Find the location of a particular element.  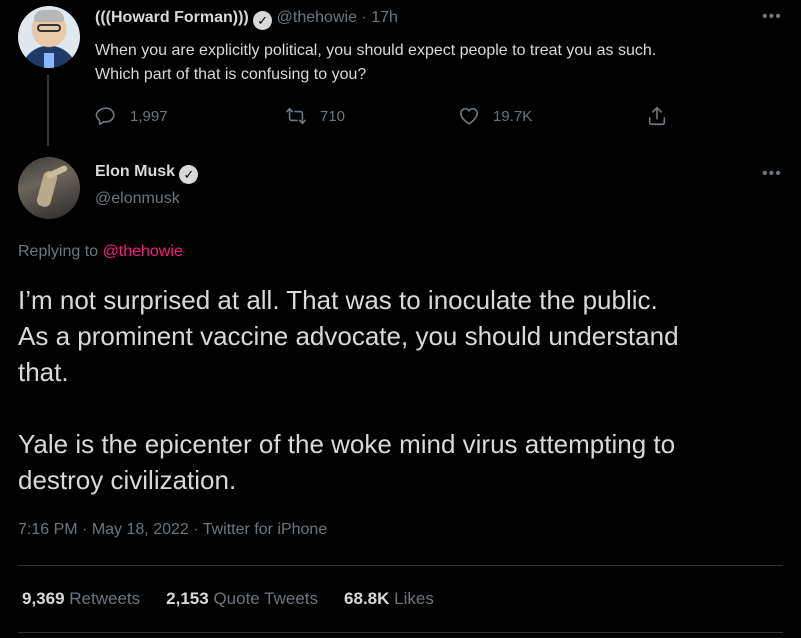

retweets-stat: 9,369 Retweets is located at coordinates (81, 599).